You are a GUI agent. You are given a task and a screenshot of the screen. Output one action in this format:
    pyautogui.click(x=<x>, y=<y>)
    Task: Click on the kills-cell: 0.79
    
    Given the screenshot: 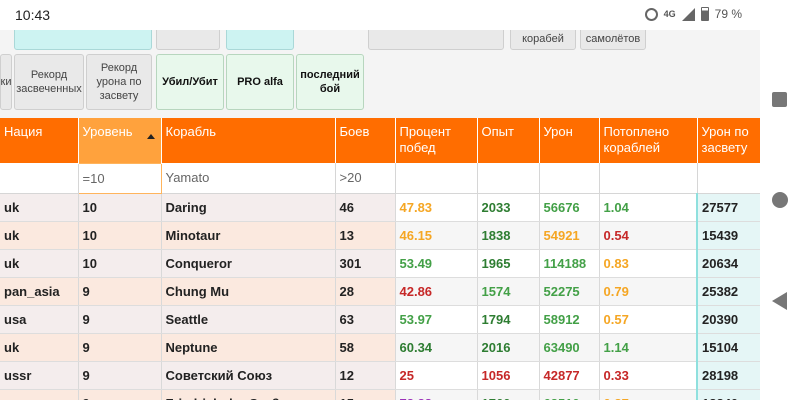 What is the action you would take?
    pyautogui.click(x=648, y=291)
    